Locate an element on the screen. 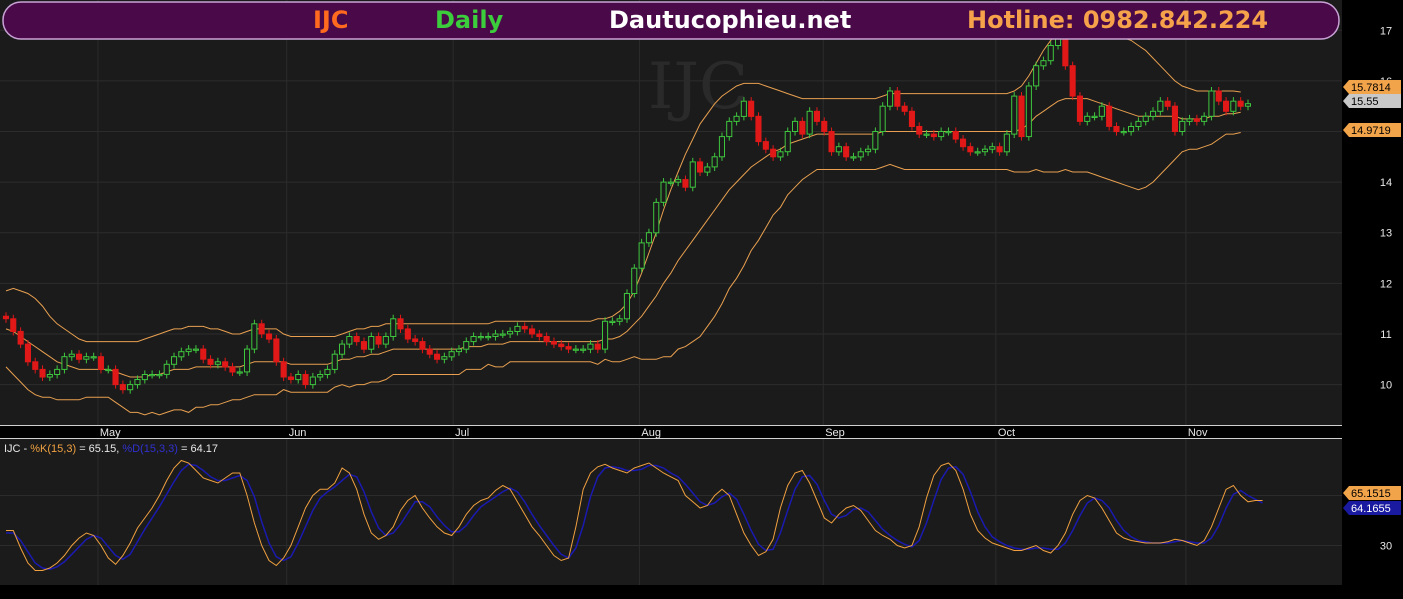 This screenshot has width=1403, height=599. value-tag-label: 15.55 is located at coordinates (1365, 102).